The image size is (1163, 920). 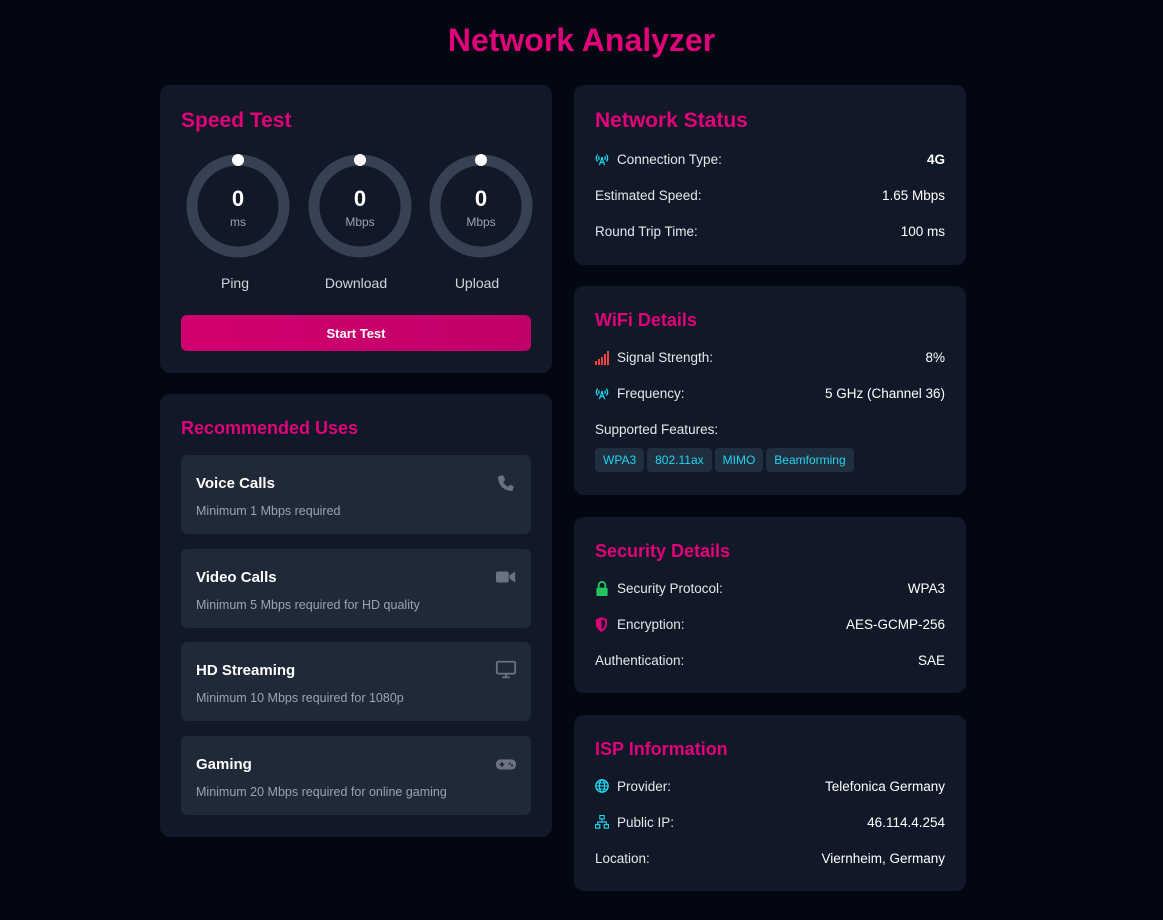 What do you see at coordinates (770, 394) in the screenshot?
I see `frequency-row: Frequency: 5 GHz (Channel 36)` at bounding box center [770, 394].